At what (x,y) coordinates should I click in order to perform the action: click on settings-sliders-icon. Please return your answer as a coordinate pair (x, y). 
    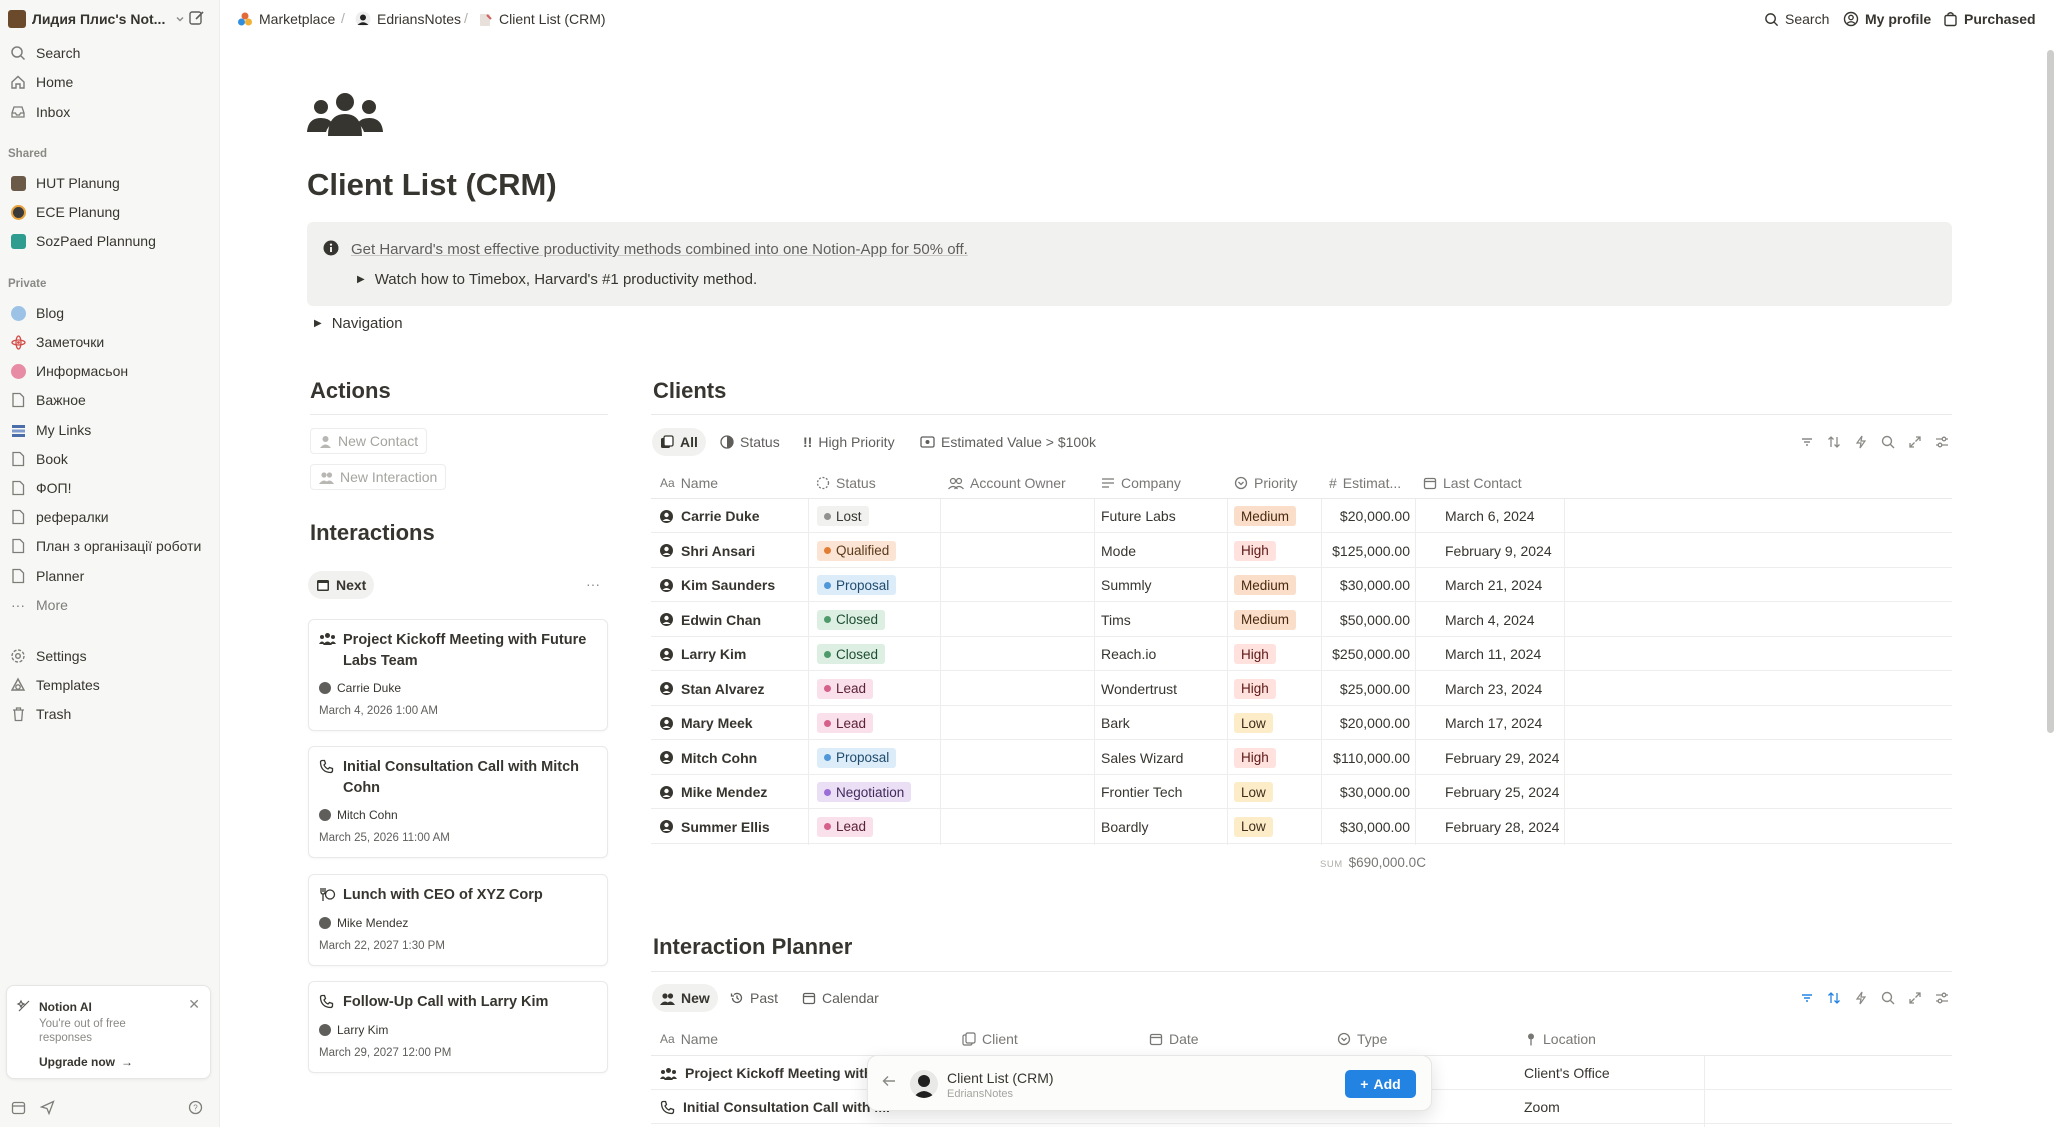
    Looking at the image, I should click on (1942, 998).